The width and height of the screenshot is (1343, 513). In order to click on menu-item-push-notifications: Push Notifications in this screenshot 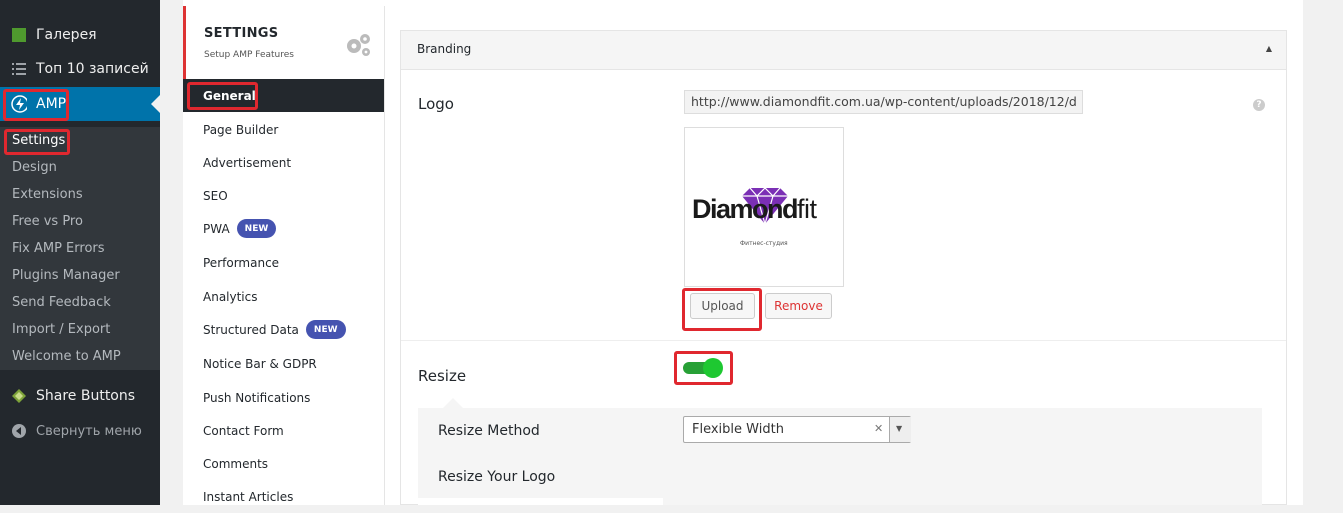, I will do `click(283, 397)`.